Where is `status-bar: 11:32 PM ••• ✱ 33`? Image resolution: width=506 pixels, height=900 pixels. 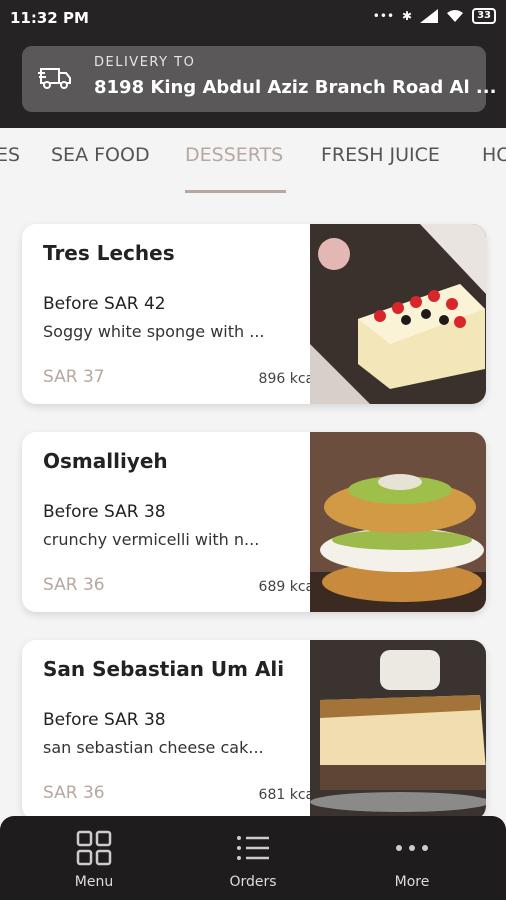
status-bar: 11:32 PM ••• ✱ 33 is located at coordinates (253, 18).